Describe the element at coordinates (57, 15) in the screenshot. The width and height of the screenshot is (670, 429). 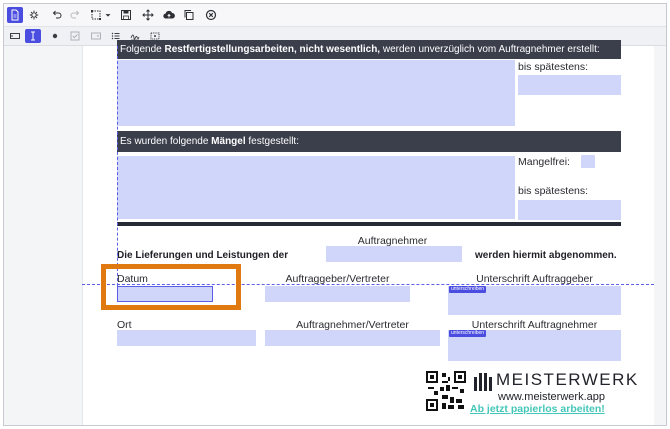
I see `undo-icon` at that location.